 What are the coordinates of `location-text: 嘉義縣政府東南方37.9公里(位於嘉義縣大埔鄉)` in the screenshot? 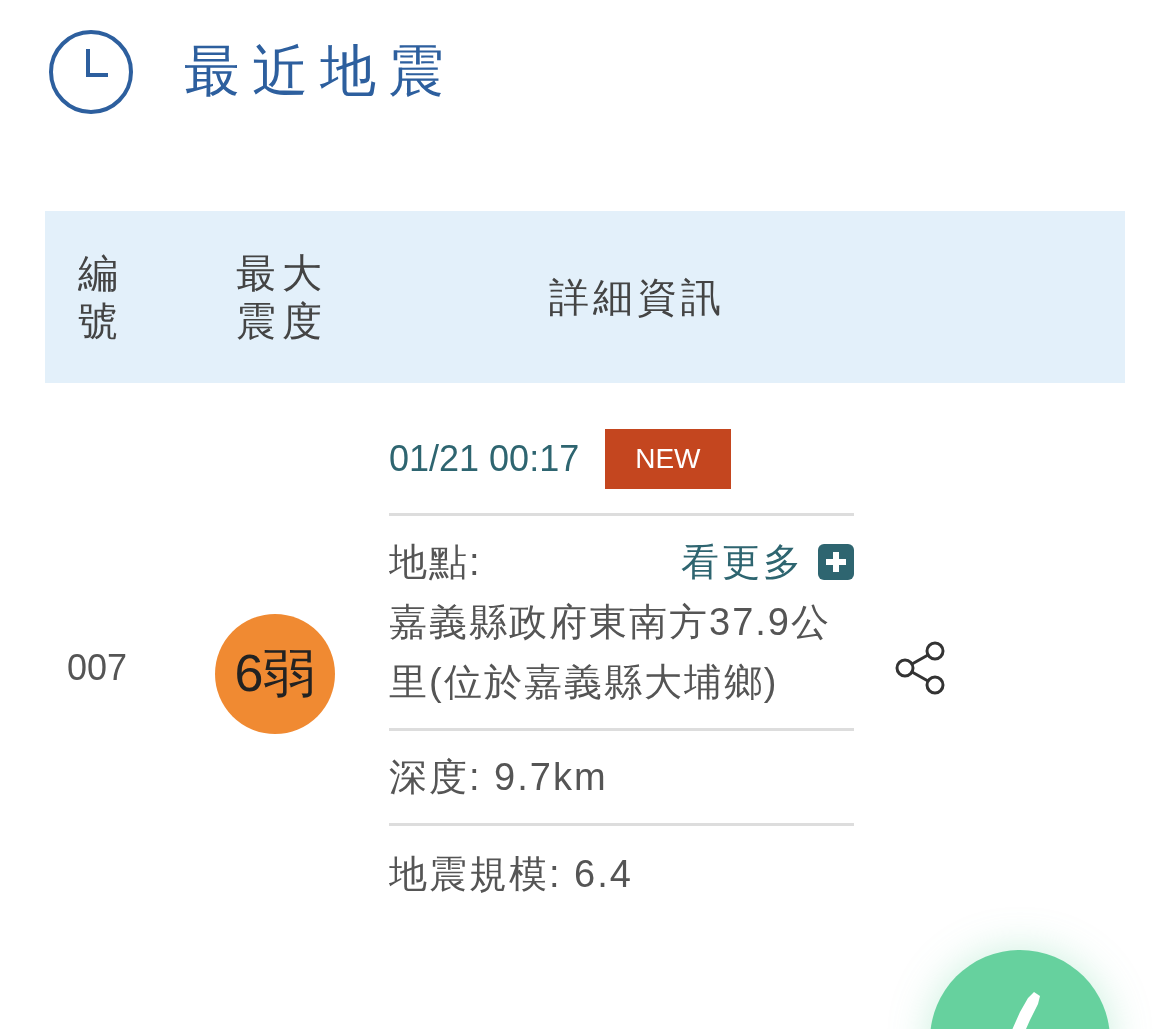 It's located at (610, 652).